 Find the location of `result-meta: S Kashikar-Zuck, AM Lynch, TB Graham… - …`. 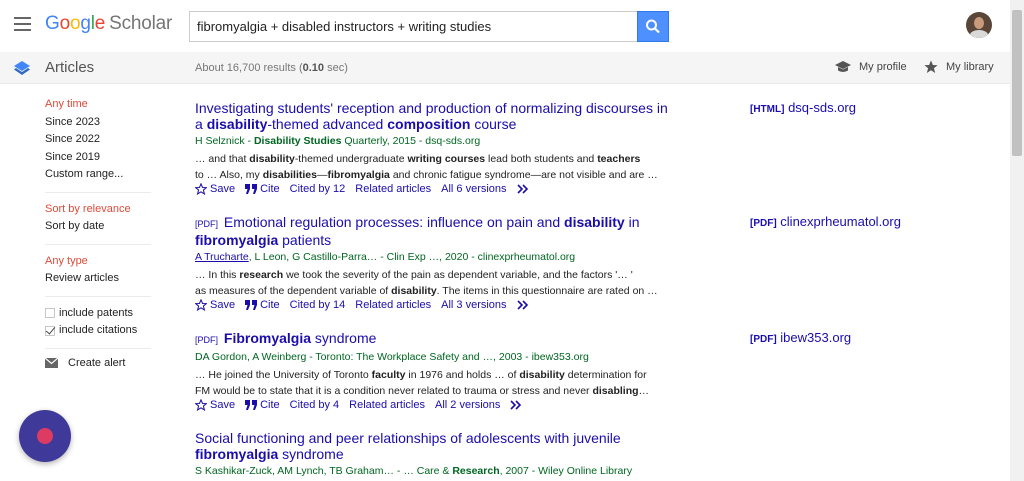

result-meta: S Kashikar-Zuck, AM Lynch, TB Graham… - … is located at coordinates (414, 471).